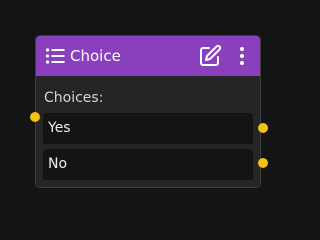 The image size is (320, 240). What do you see at coordinates (95, 56) in the screenshot?
I see `node-title: Choice` at bounding box center [95, 56].